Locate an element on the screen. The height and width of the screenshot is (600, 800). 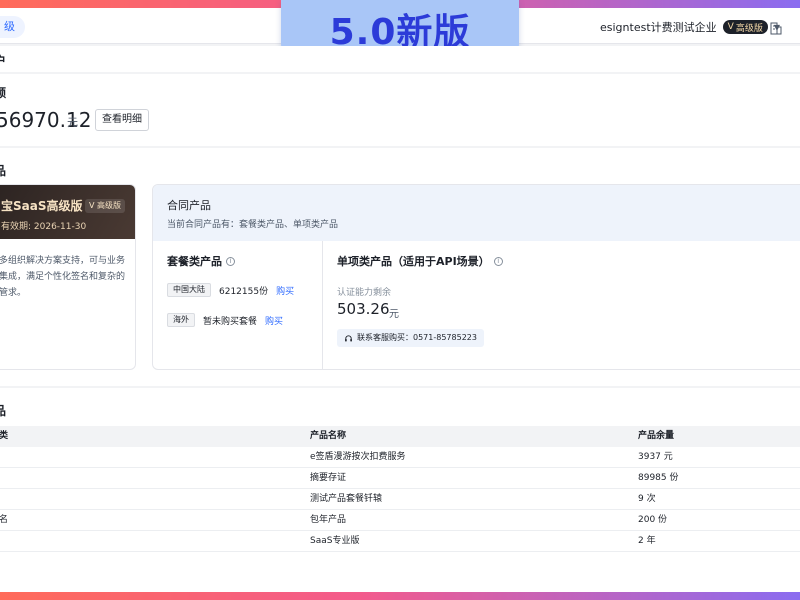
account-name: esigntest计费测试企业 is located at coordinates (658, 27).